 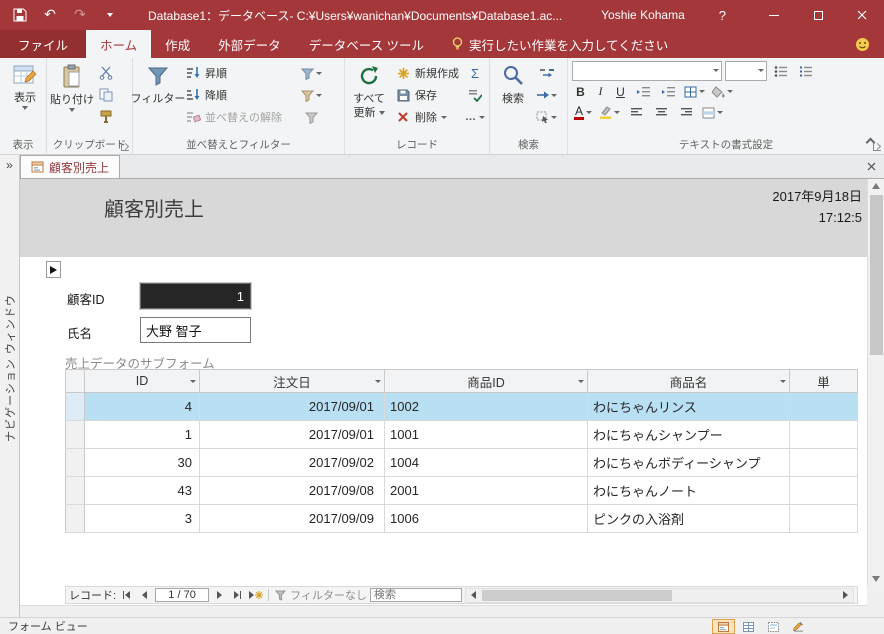 What do you see at coordinates (142, 519) in the screenshot?
I see `cell-id: 3` at bounding box center [142, 519].